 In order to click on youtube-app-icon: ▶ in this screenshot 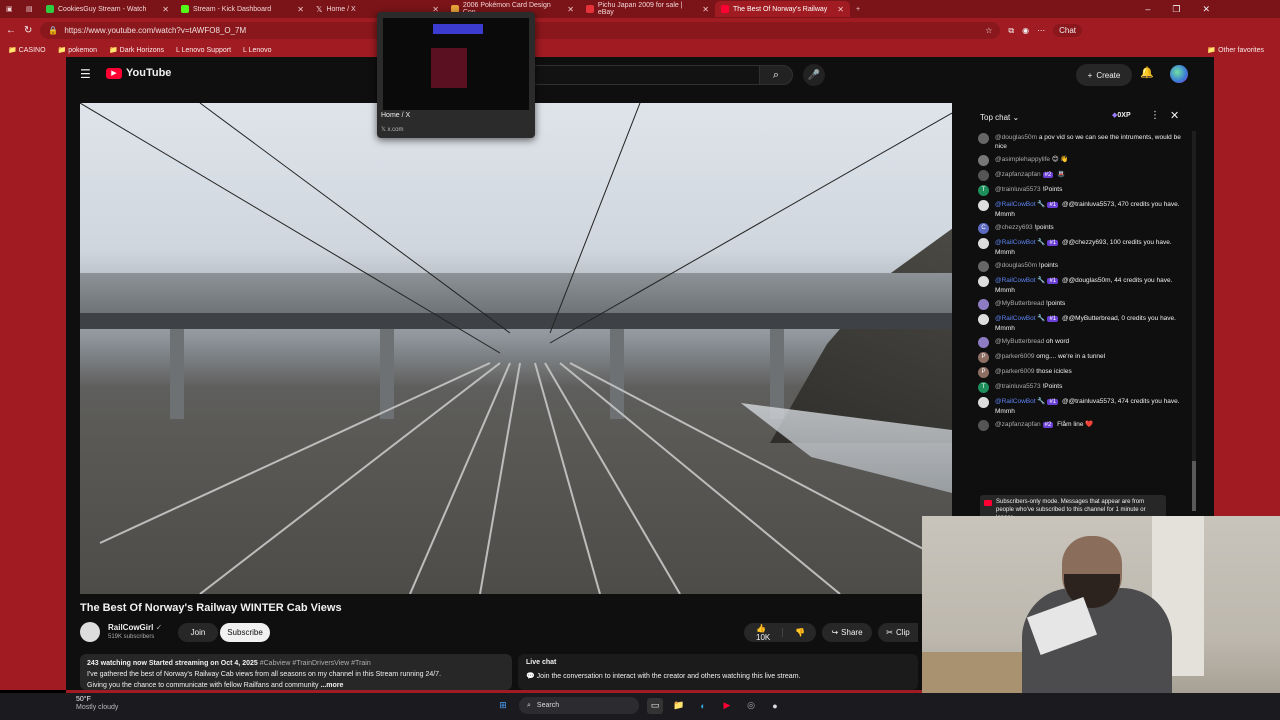, I will do `click(727, 706)`.